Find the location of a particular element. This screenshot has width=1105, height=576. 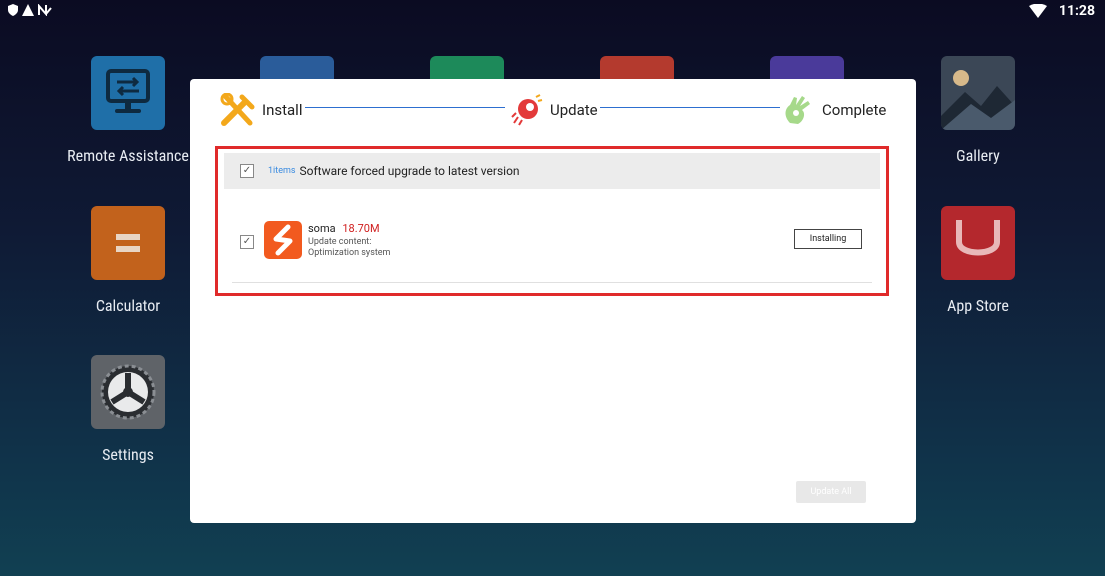

calculator-icon is located at coordinates (128, 243).